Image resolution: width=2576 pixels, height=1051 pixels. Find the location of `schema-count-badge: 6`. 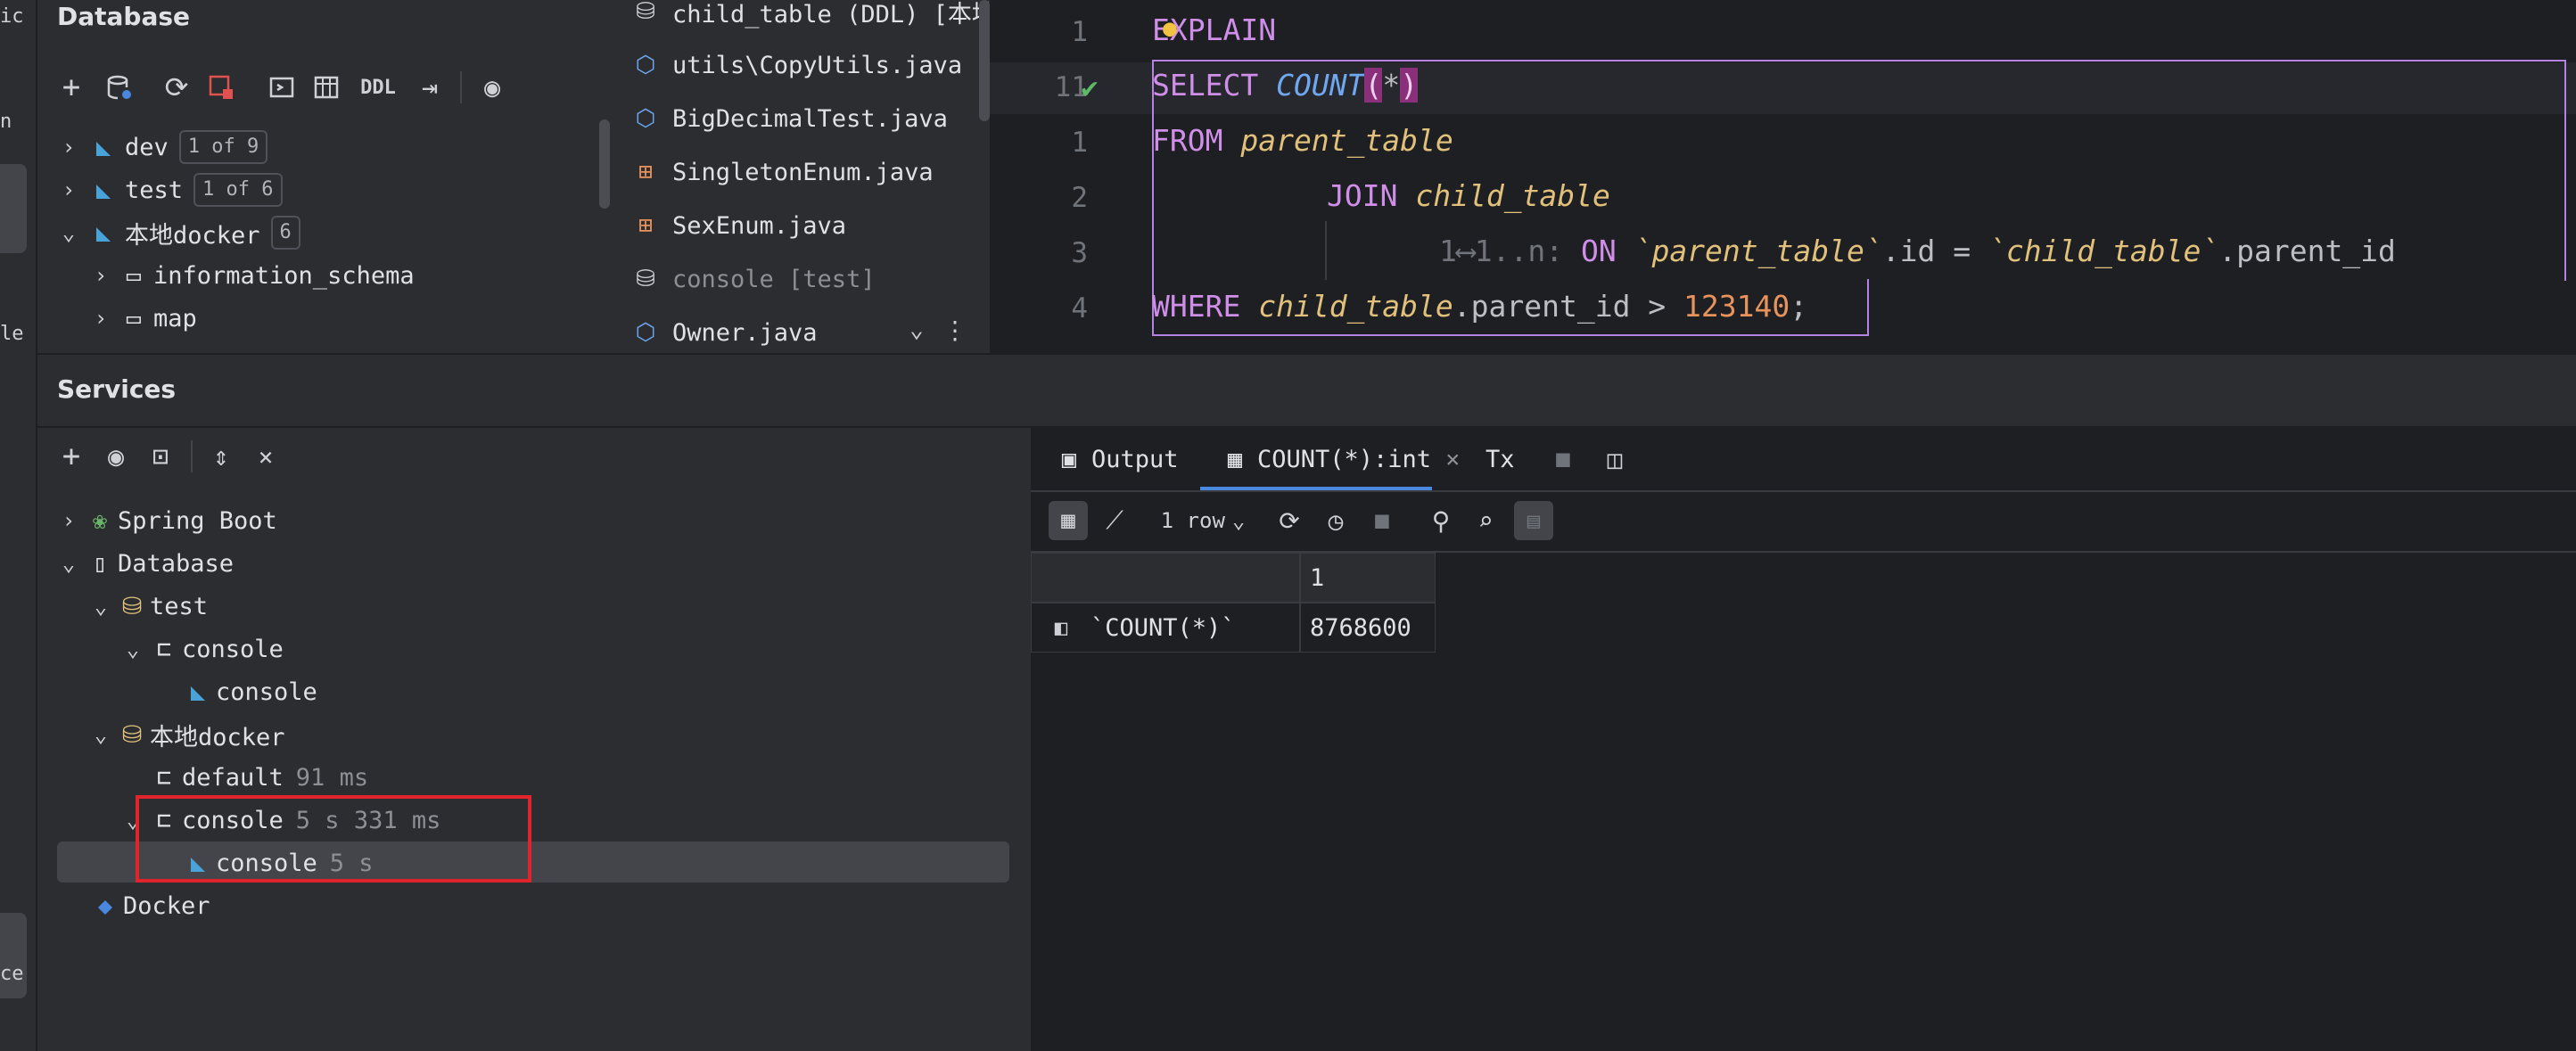

schema-count-badge: 6 is located at coordinates (285, 233).